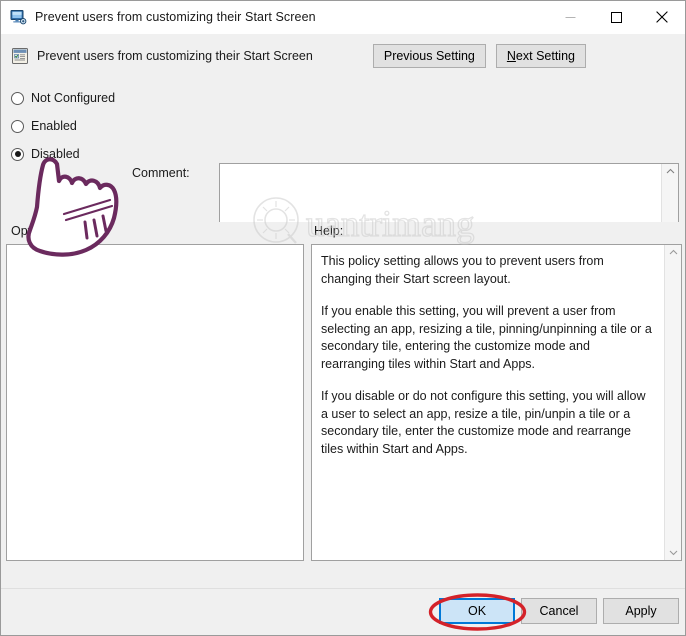  What do you see at coordinates (55, 154) in the screenshot?
I see `radio-label-disabled: Disabled` at bounding box center [55, 154].